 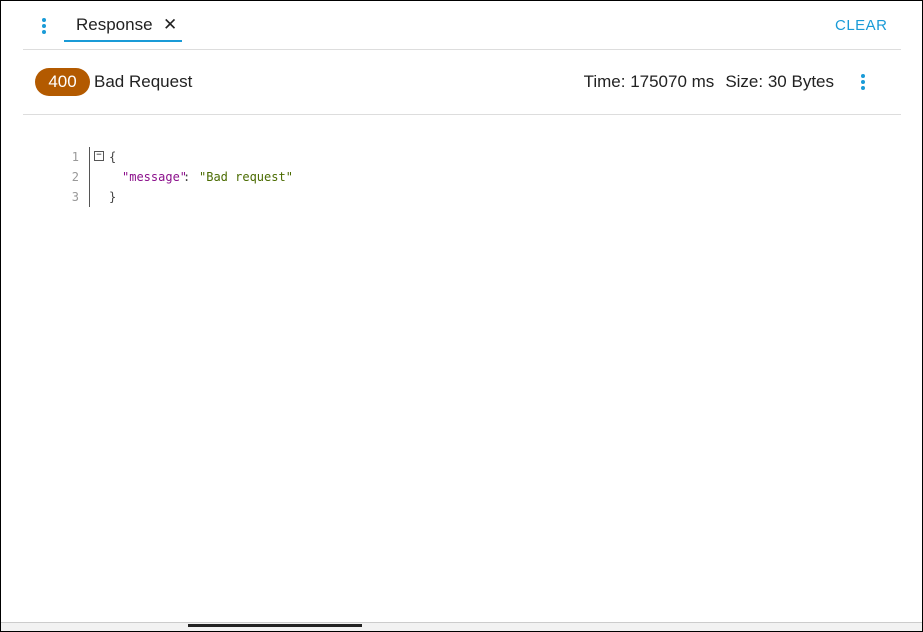 What do you see at coordinates (113, 157) in the screenshot?
I see `open-brace: {` at bounding box center [113, 157].